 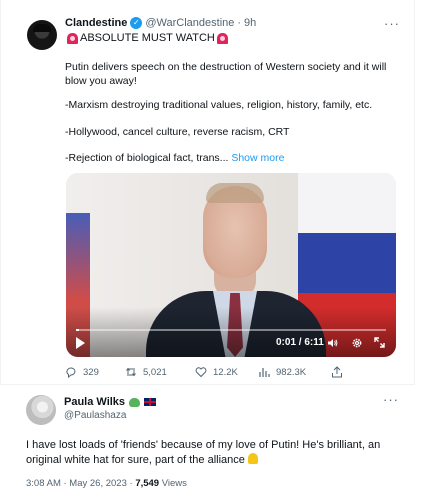 What do you see at coordinates (80, 343) in the screenshot?
I see `play-icon` at bounding box center [80, 343].